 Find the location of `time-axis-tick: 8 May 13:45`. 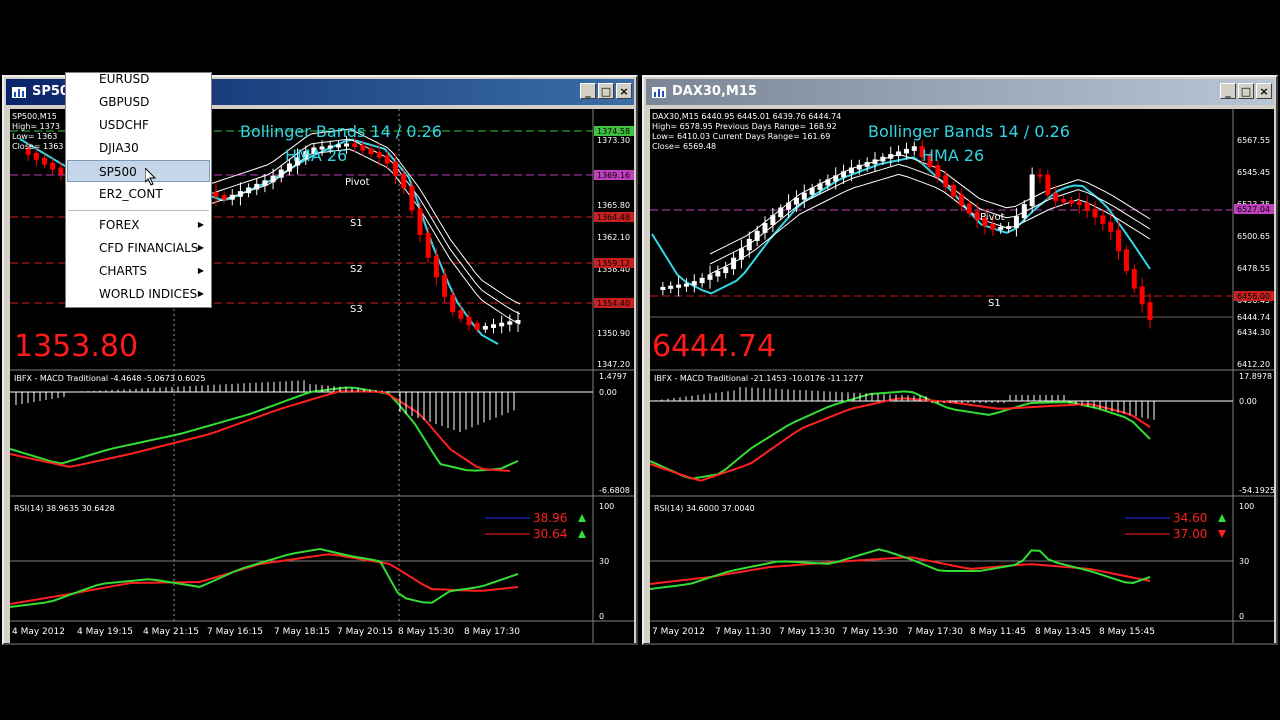

time-axis-tick: 8 May 13:45 is located at coordinates (1063, 632).